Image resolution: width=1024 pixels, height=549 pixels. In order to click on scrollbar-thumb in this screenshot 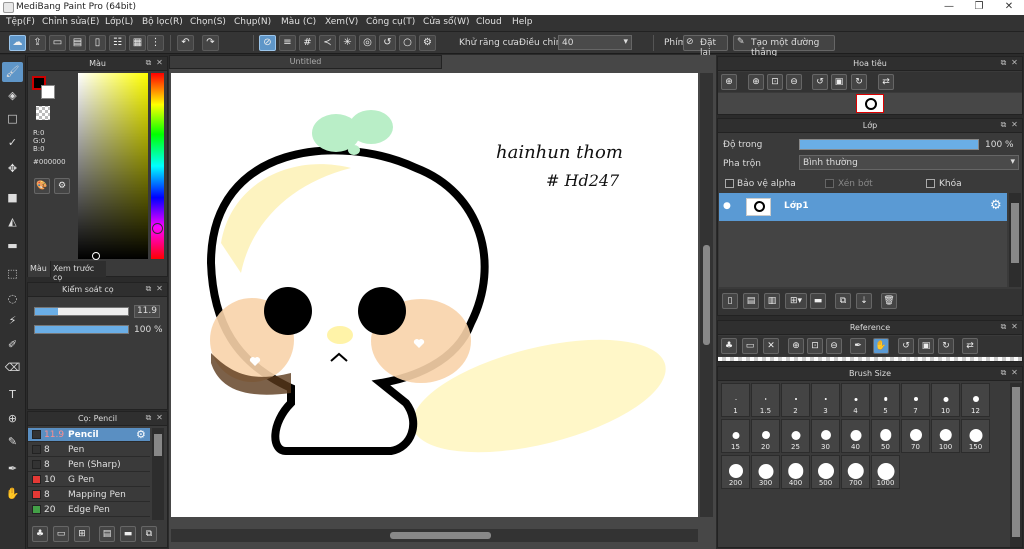, I will do `click(1015, 233)`.